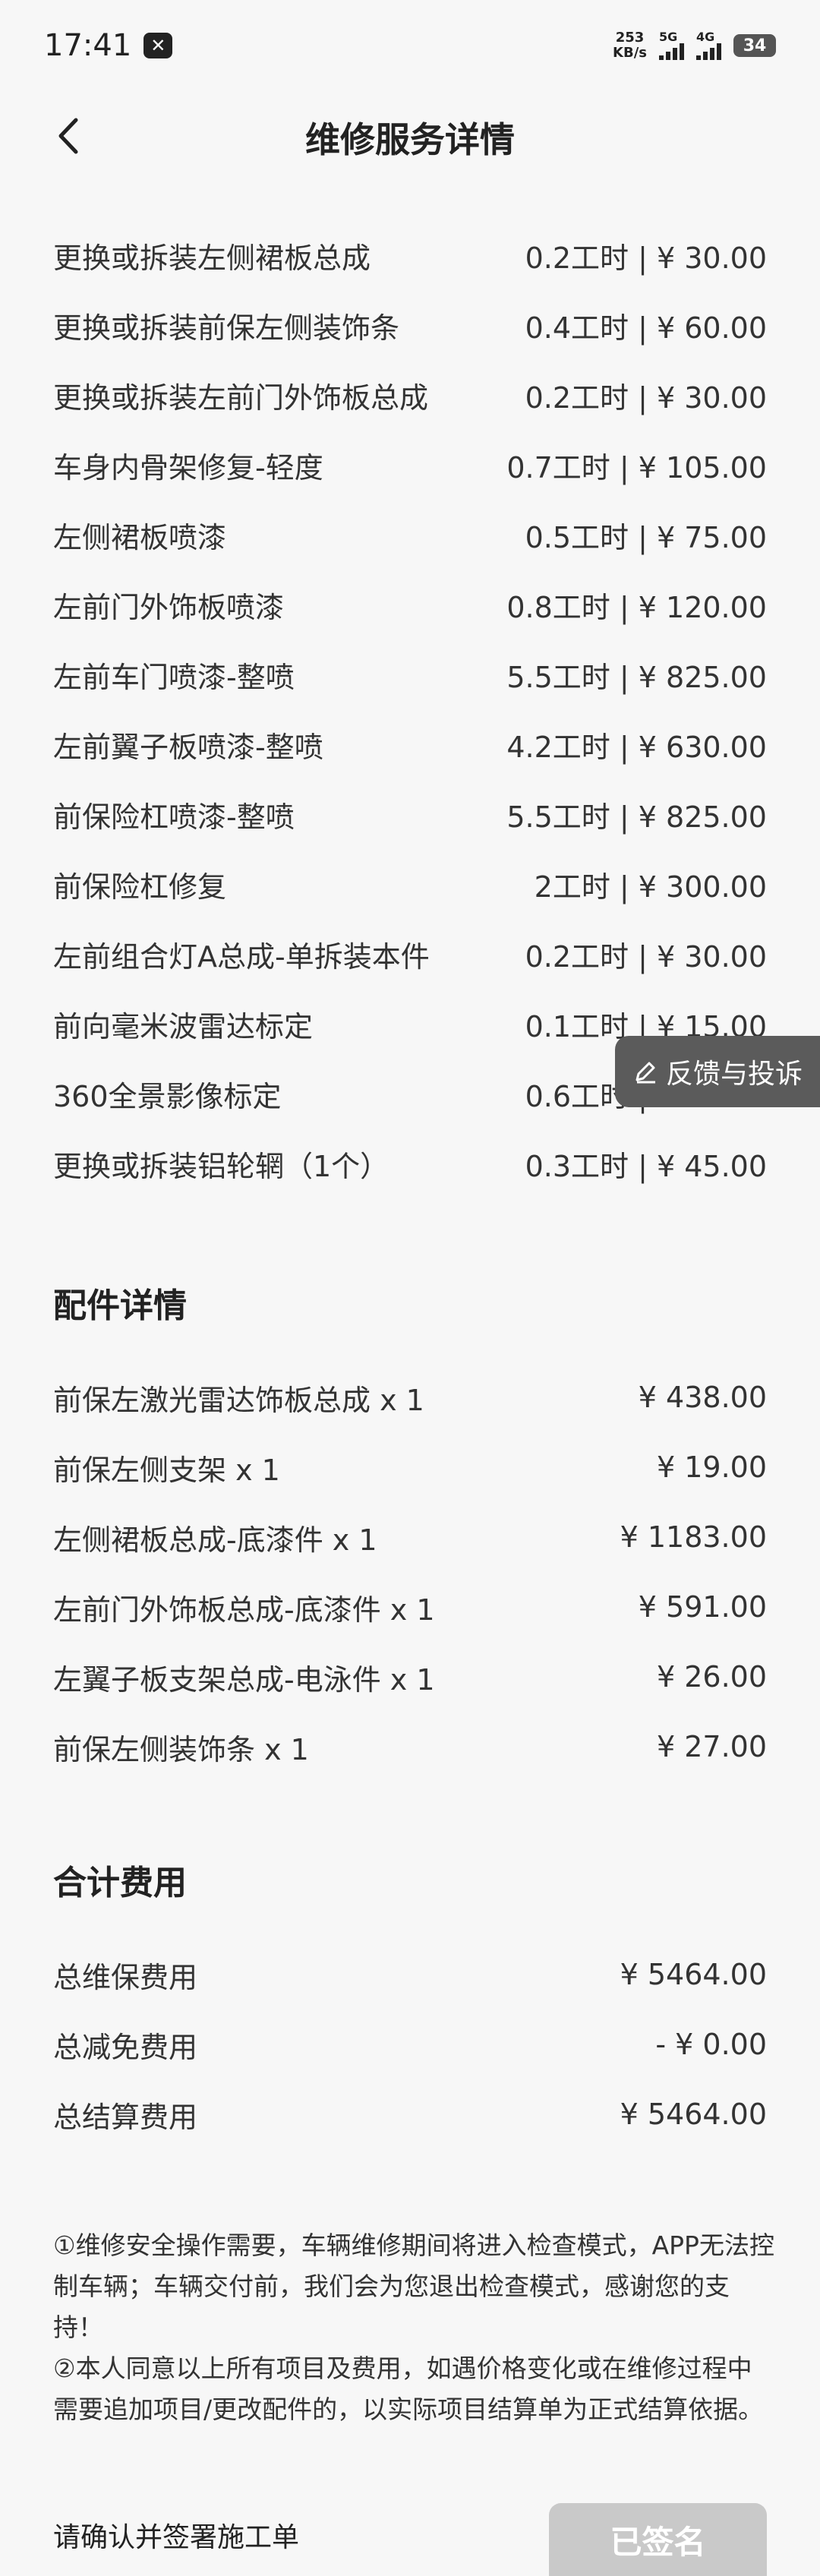  What do you see at coordinates (646, 1073) in the screenshot?
I see `edit-pencil-icon` at bounding box center [646, 1073].